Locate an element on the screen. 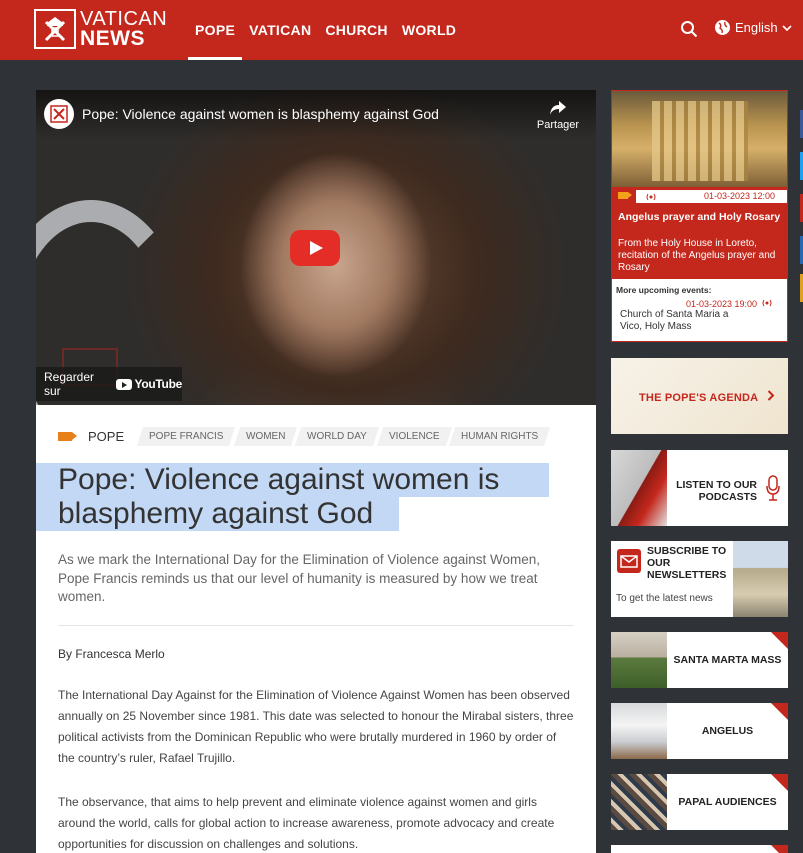 The width and height of the screenshot is (803, 853). main-nav: POPE VATICAN CHURCH WORLD is located at coordinates (325, 30).